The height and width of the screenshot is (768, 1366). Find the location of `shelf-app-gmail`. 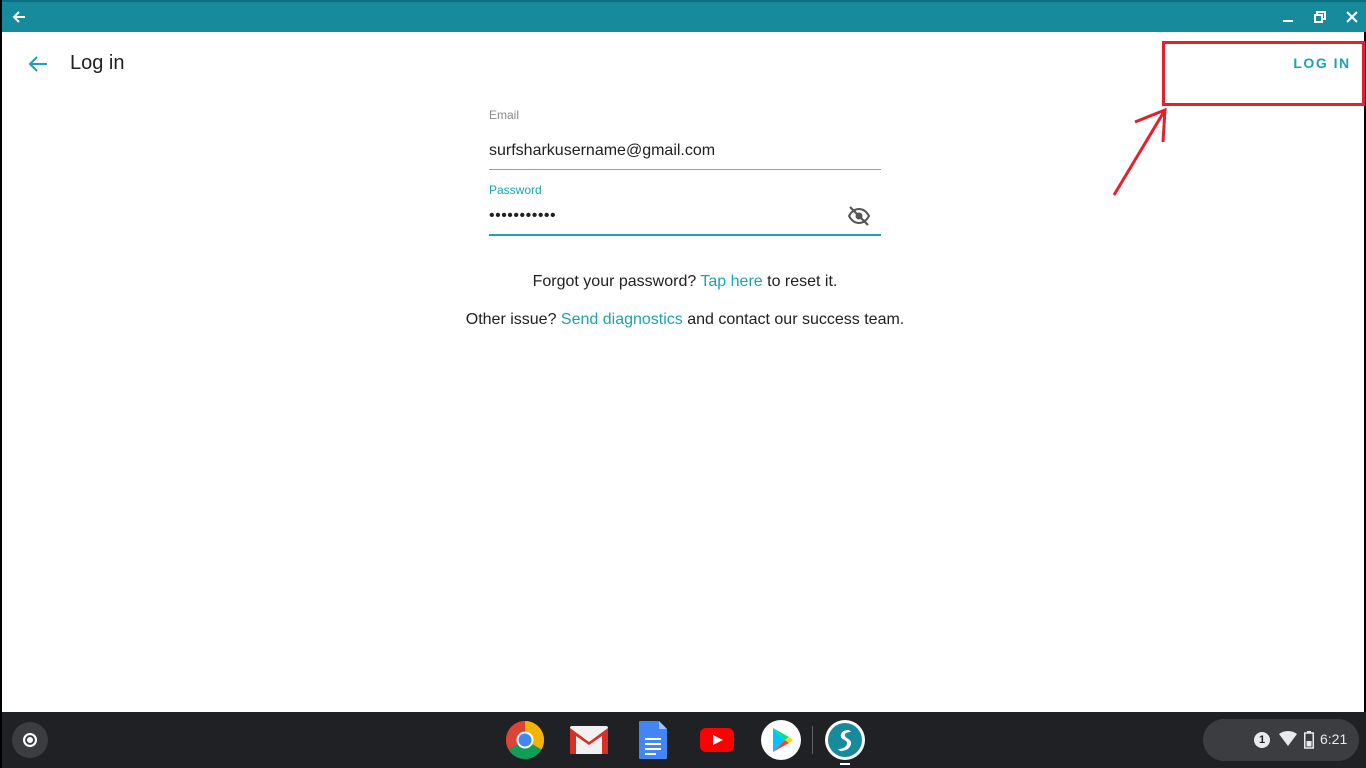

shelf-app-gmail is located at coordinates (589, 740).